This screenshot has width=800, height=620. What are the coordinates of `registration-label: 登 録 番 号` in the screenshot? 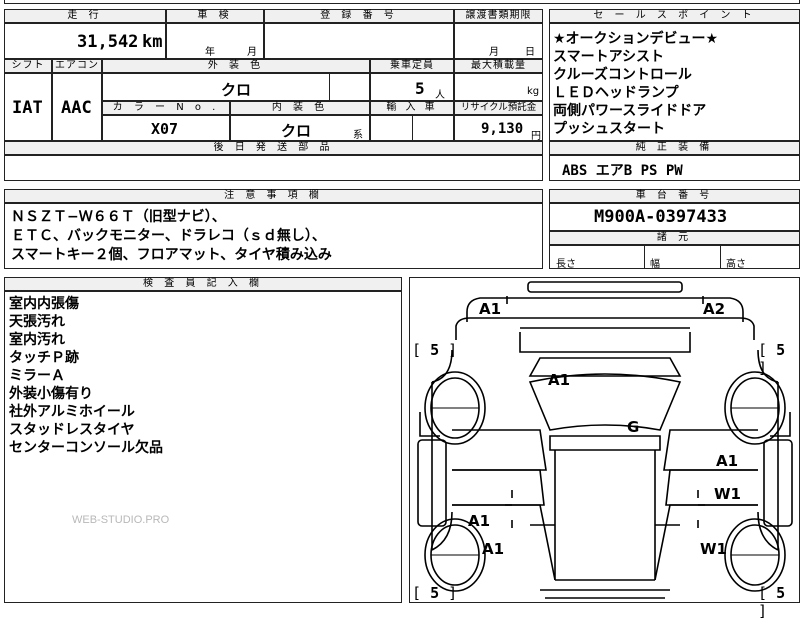 It's located at (359, 16).